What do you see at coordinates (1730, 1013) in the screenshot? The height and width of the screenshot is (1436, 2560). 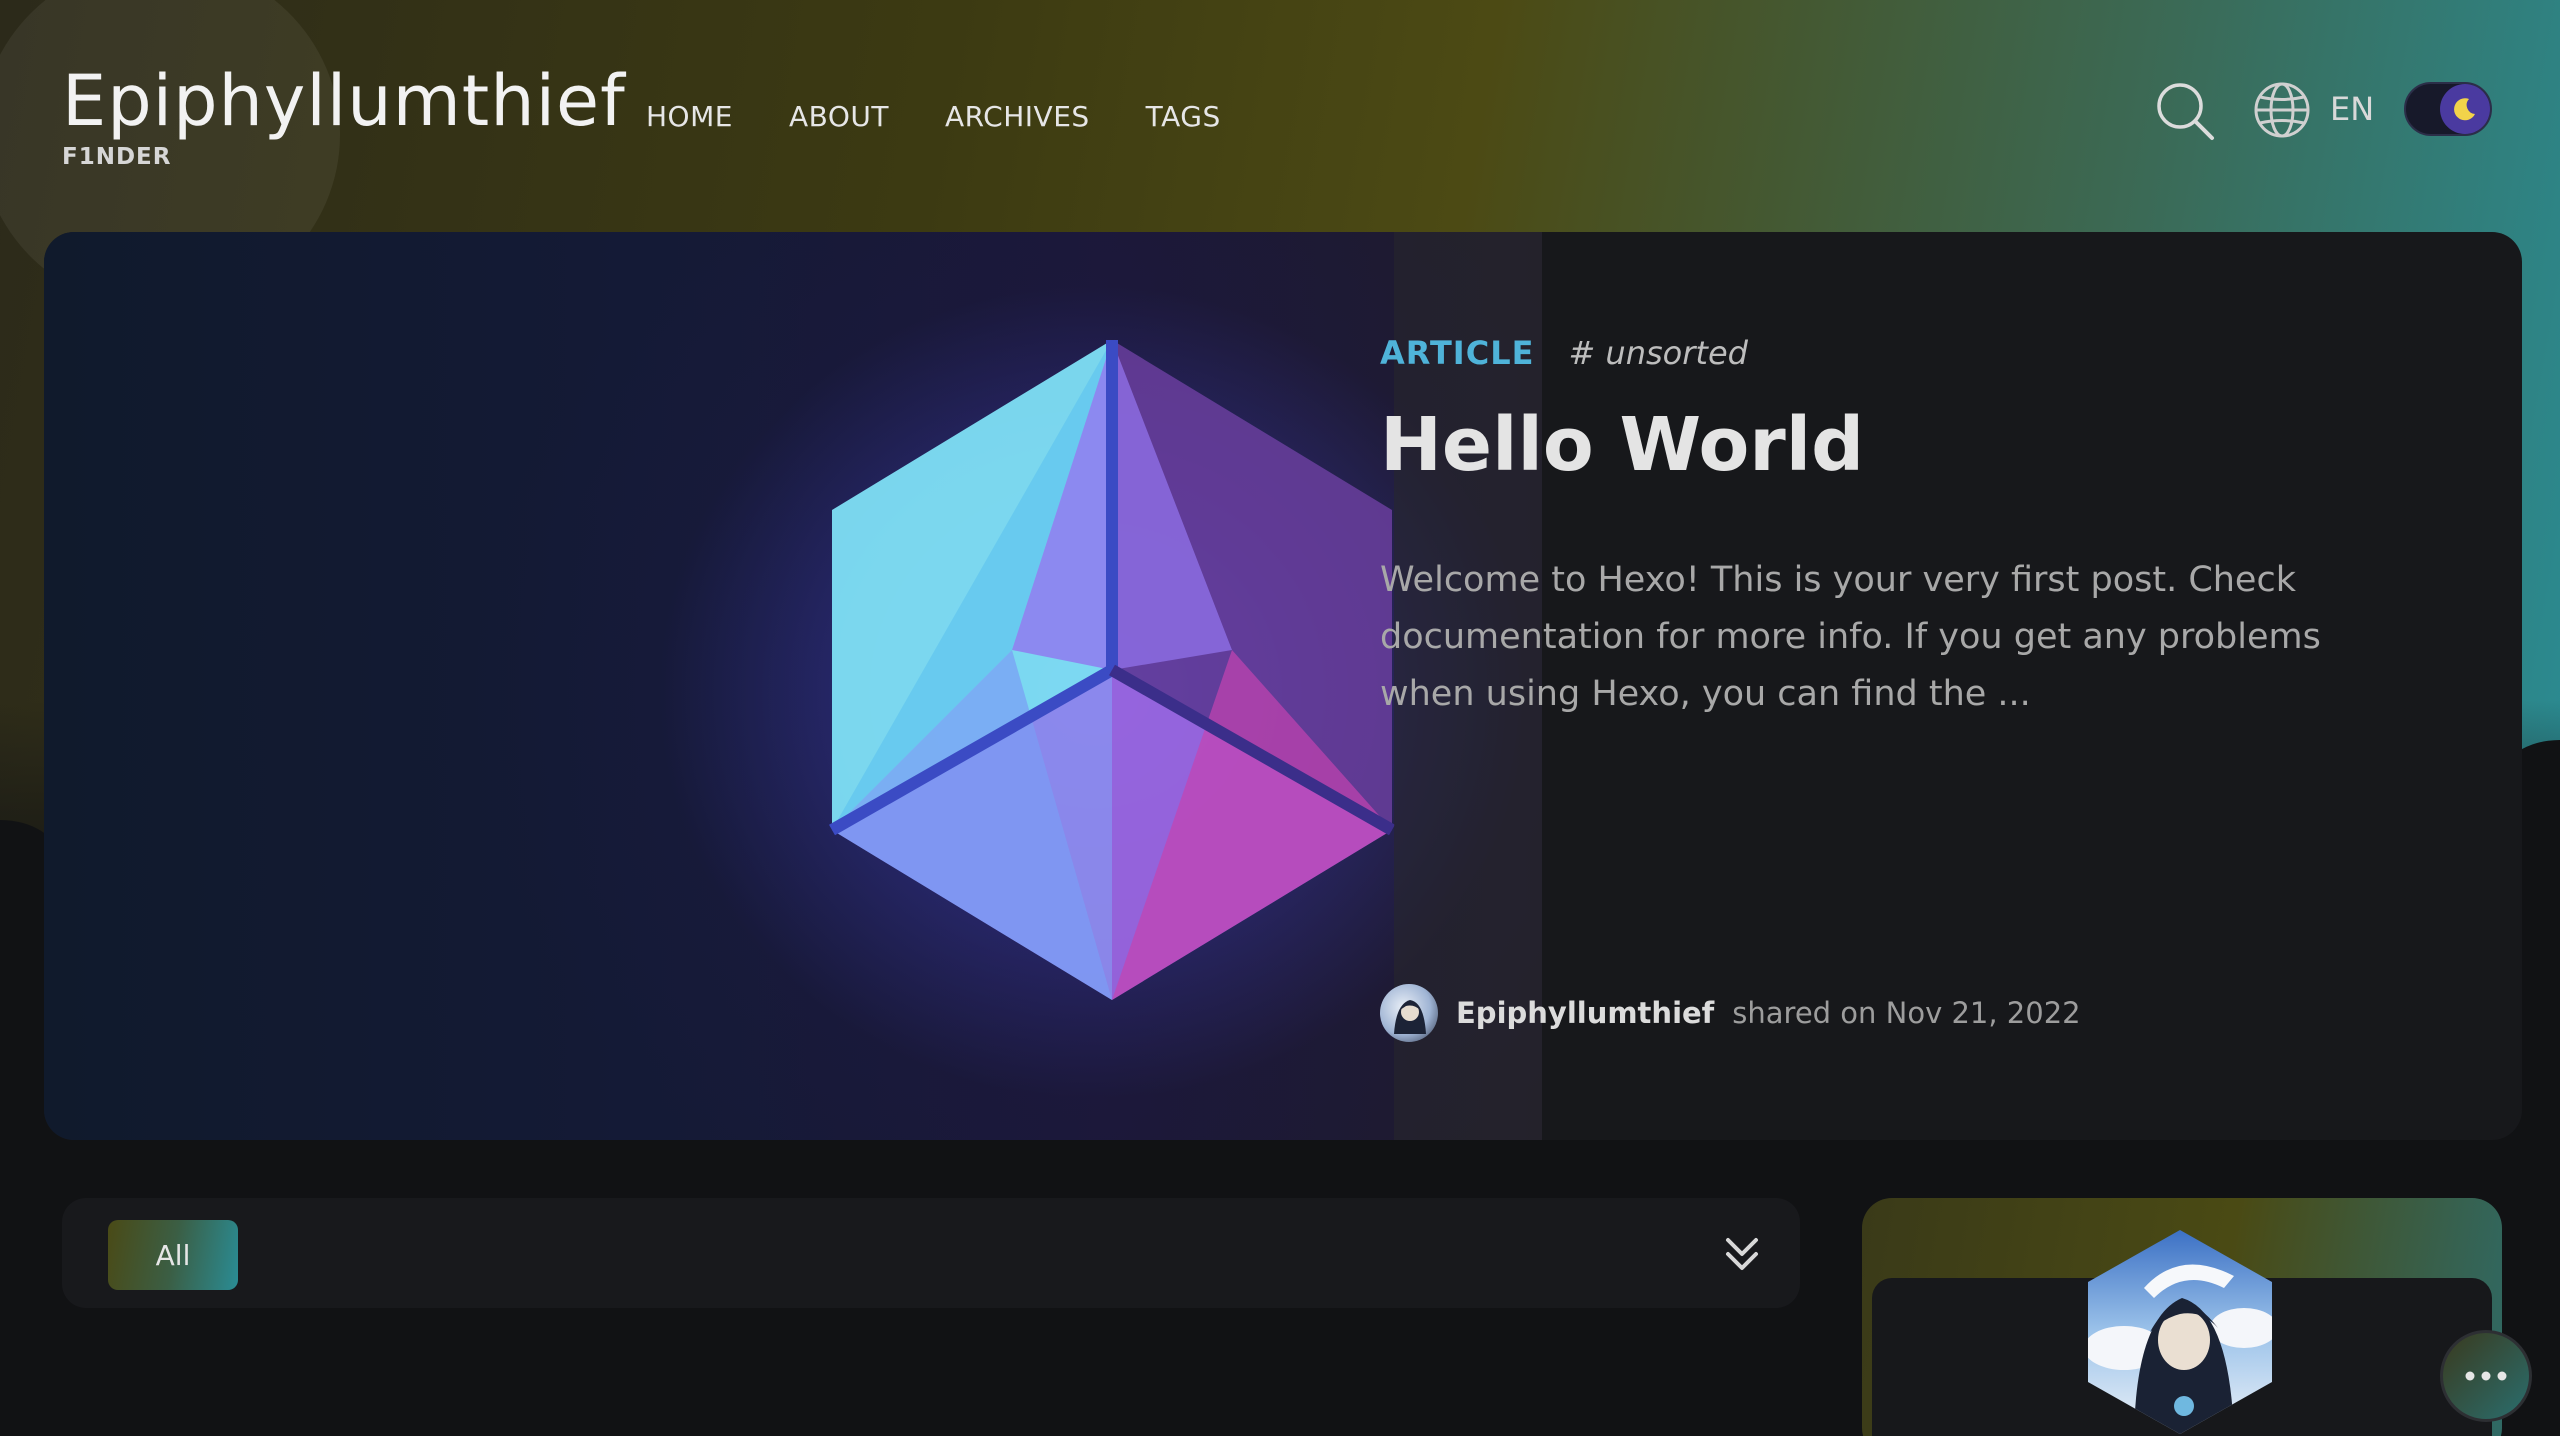 I see `post-author: Epiphyllumthief shared on Nov 21, 2022` at bounding box center [1730, 1013].